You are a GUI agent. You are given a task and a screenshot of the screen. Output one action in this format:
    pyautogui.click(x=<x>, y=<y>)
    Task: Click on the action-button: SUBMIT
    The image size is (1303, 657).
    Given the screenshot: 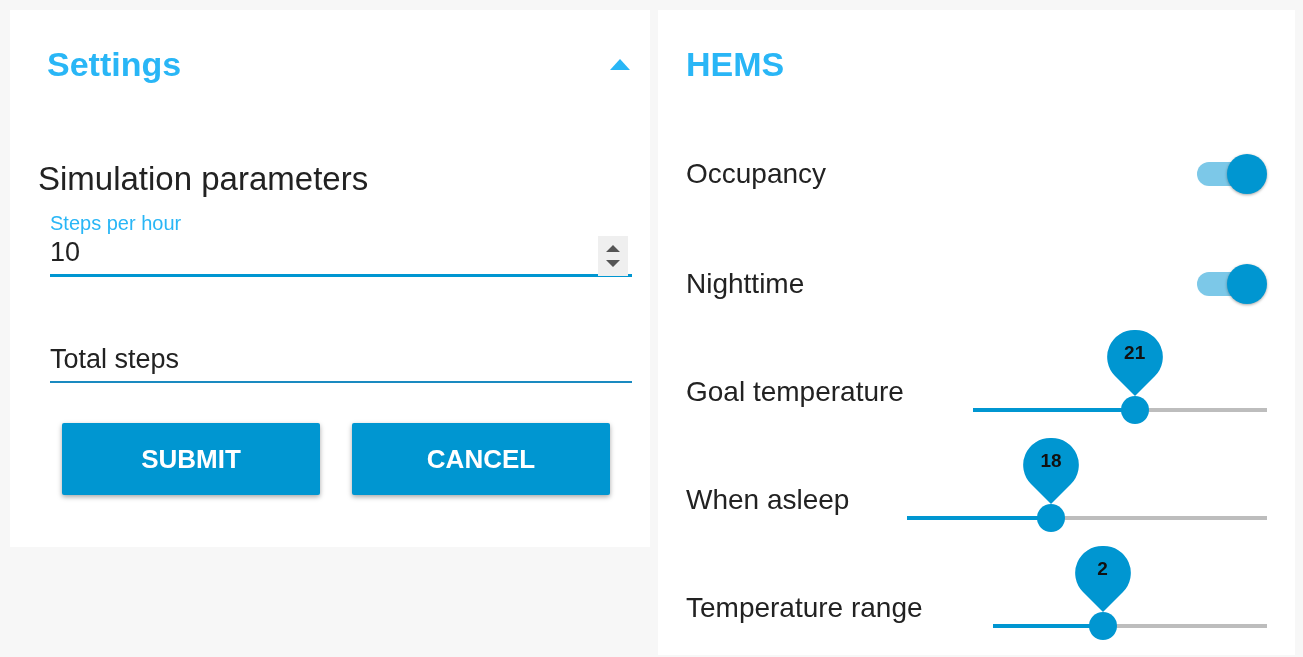 What is the action you would take?
    pyautogui.click(x=191, y=459)
    